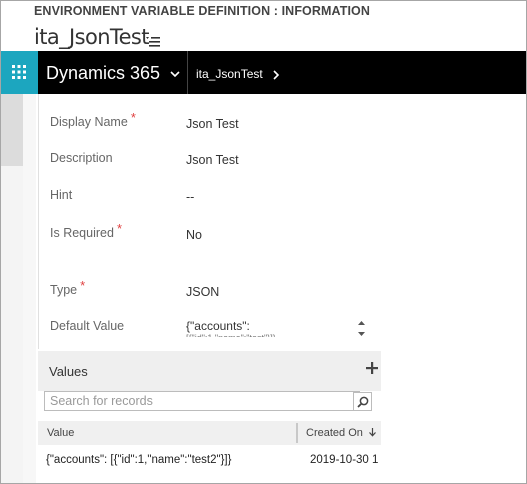 The image size is (527, 484). I want to click on left-rail-lower, so click(12, 324).